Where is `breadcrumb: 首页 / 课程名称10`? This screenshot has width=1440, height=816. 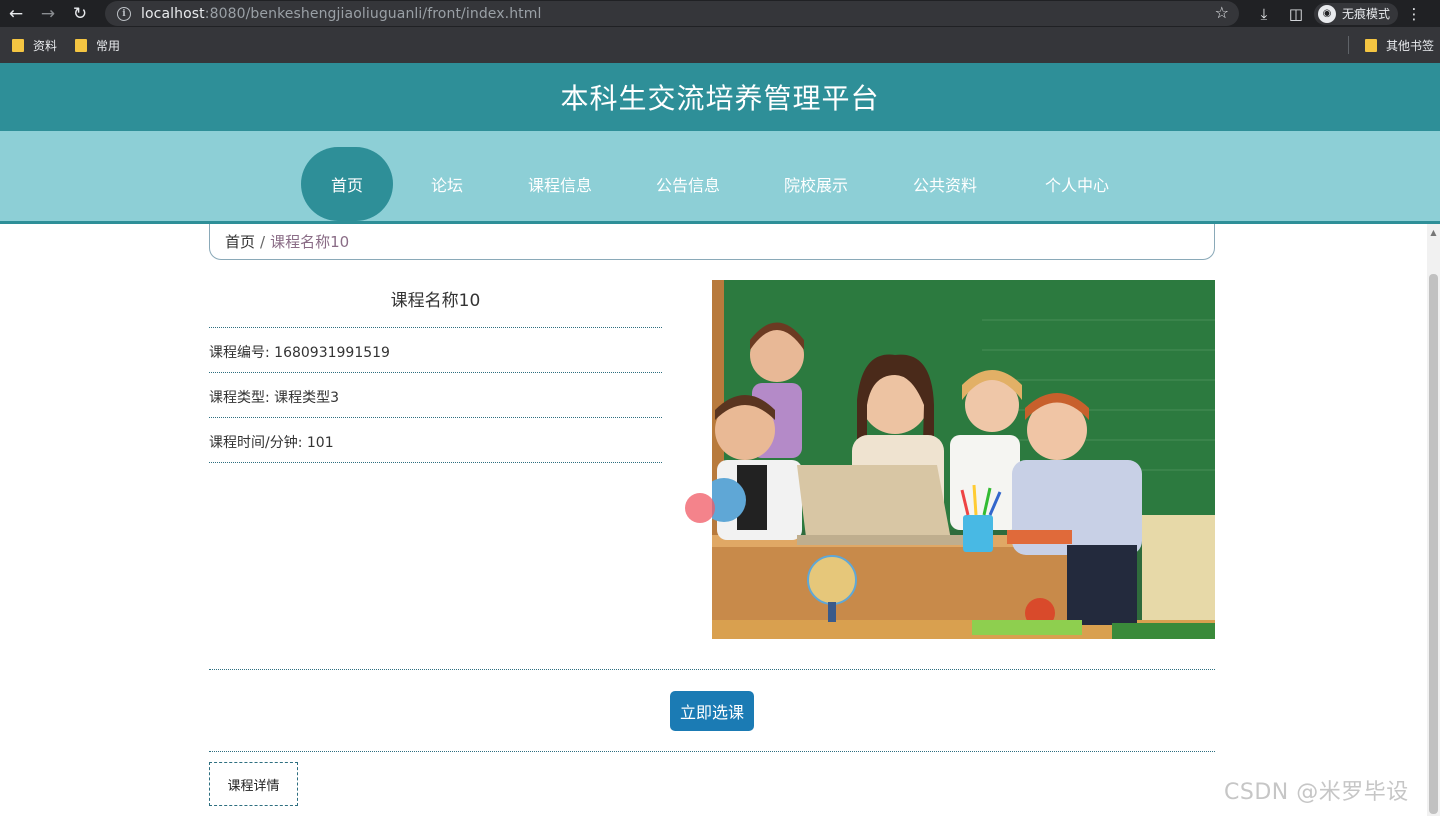
breadcrumb: 首页 / 课程名称10 is located at coordinates (712, 242).